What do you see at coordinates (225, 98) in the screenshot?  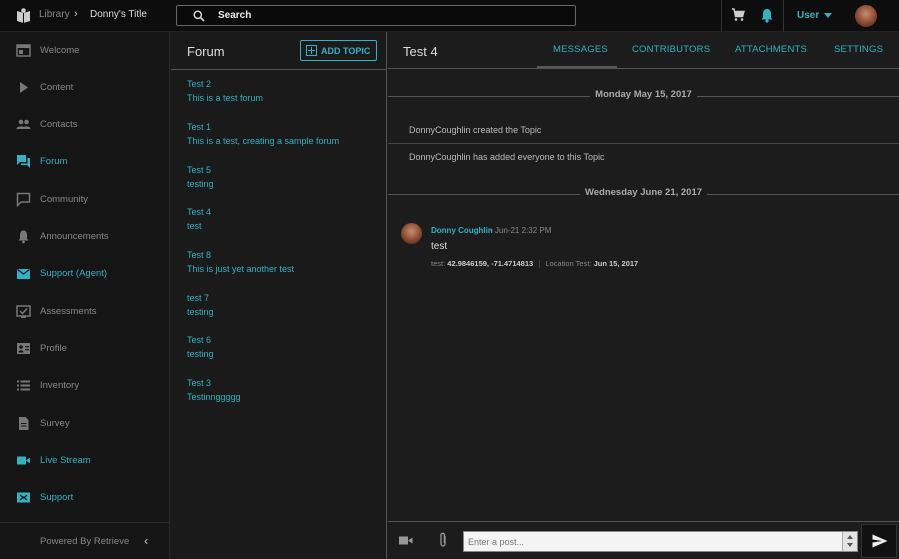 I see `topic-subtitle: This is a test forum` at bounding box center [225, 98].